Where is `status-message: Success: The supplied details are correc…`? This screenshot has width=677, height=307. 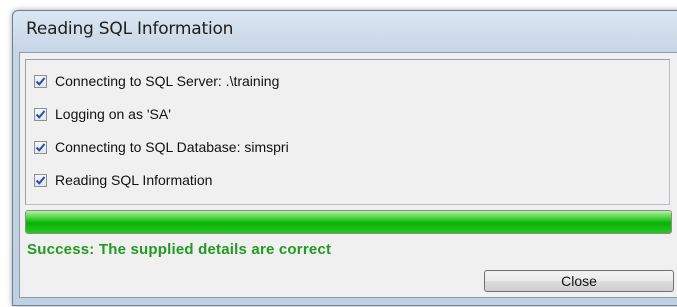 status-message: Success: The supplied details are correc… is located at coordinates (179, 249).